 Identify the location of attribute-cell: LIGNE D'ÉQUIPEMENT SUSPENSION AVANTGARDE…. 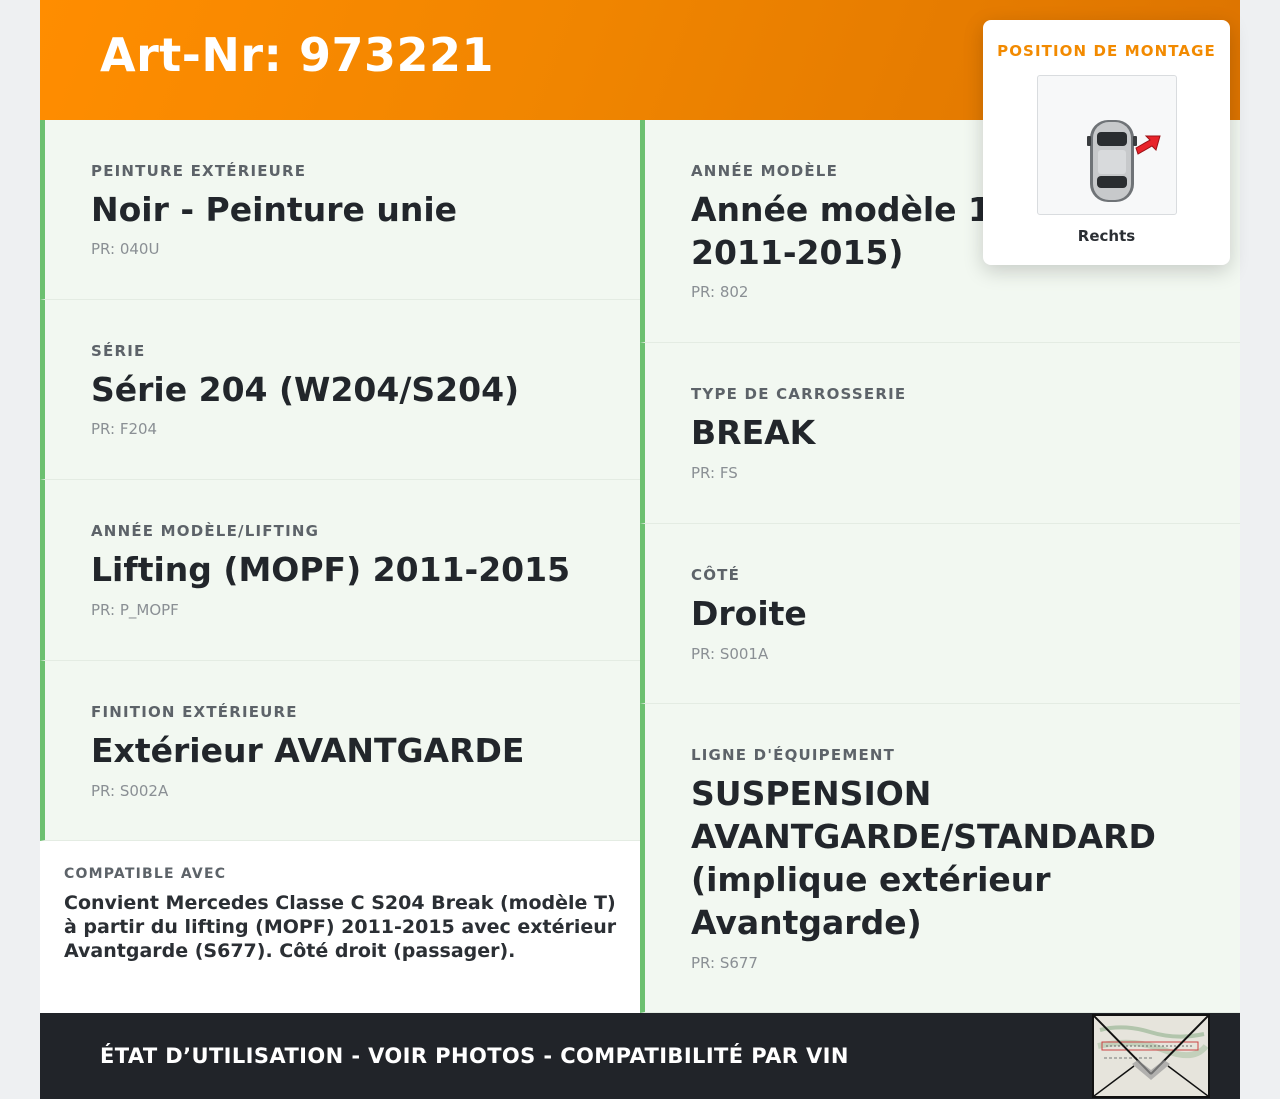
(940, 858).